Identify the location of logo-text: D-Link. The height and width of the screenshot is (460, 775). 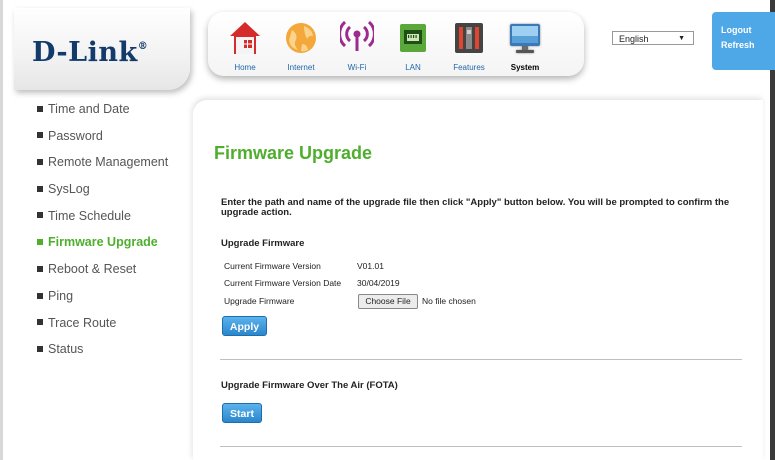
(85, 52).